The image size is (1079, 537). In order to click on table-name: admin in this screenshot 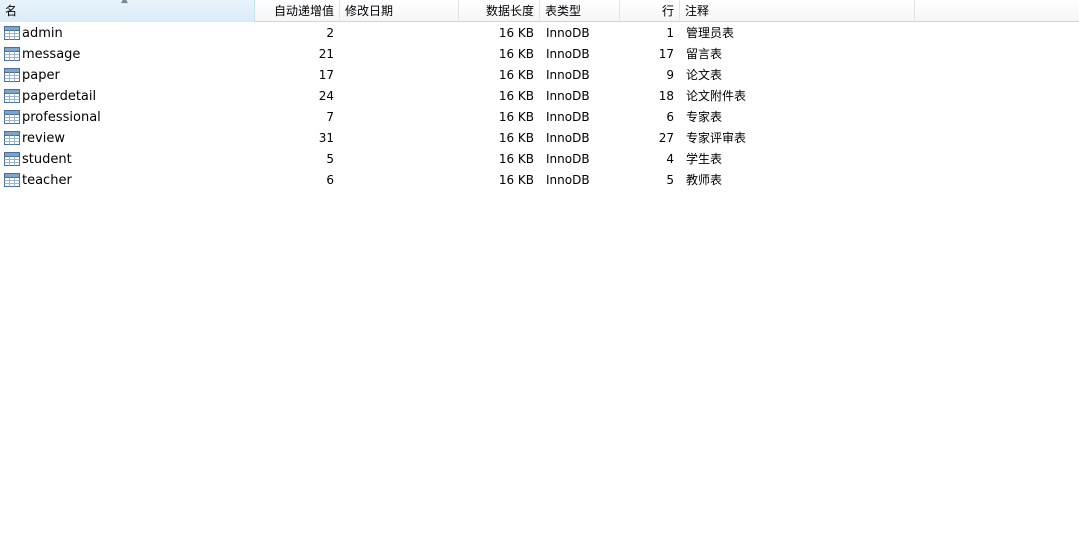, I will do `click(42, 33)`.